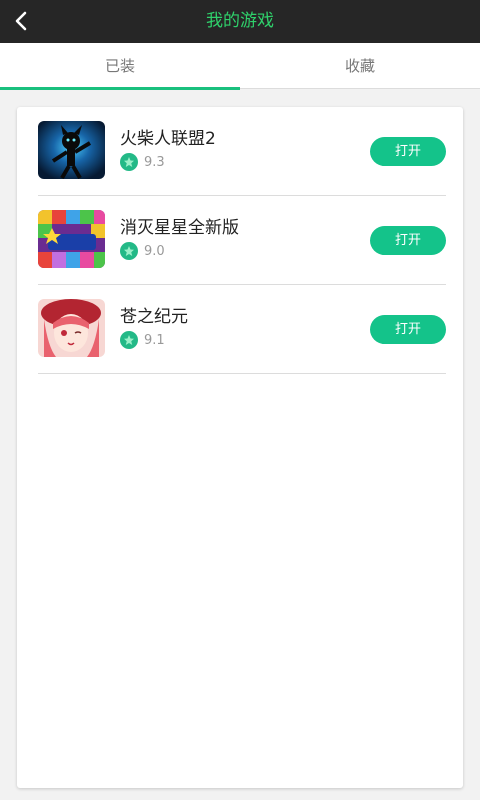 Image resolution: width=480 pixels, height=800 pixels. I want to click on game-rating: 9.1, so click(142, 340).